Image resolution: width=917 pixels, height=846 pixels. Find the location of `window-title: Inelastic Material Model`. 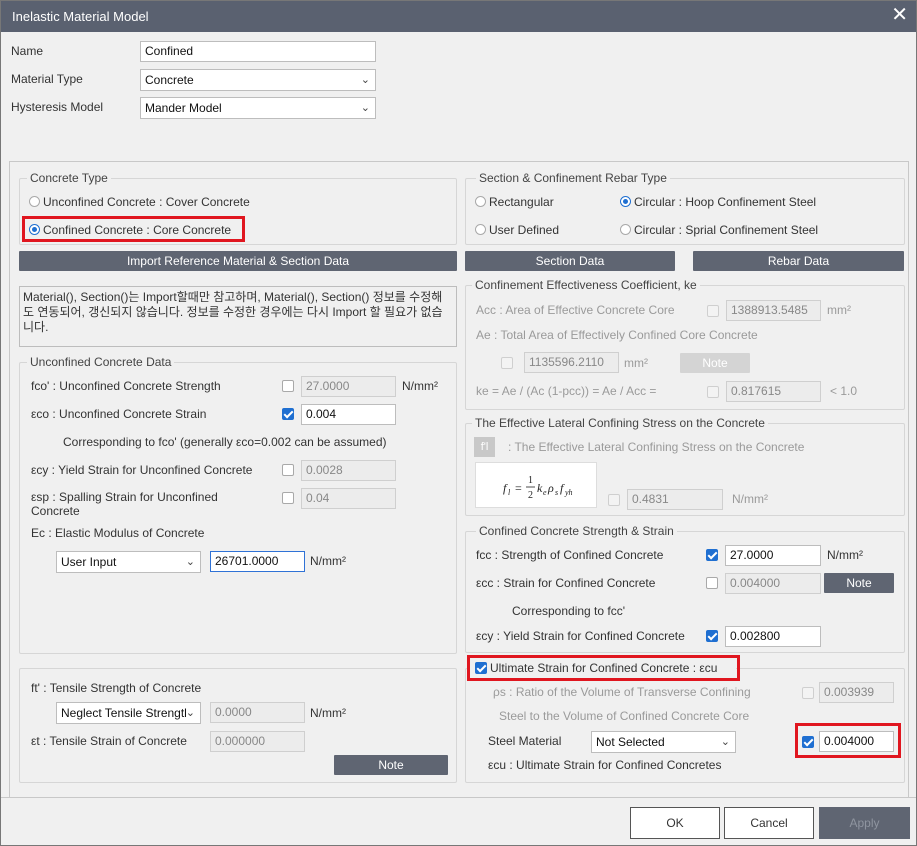

window-title: Inelastic Material Model is located at coordinates (80, 16).